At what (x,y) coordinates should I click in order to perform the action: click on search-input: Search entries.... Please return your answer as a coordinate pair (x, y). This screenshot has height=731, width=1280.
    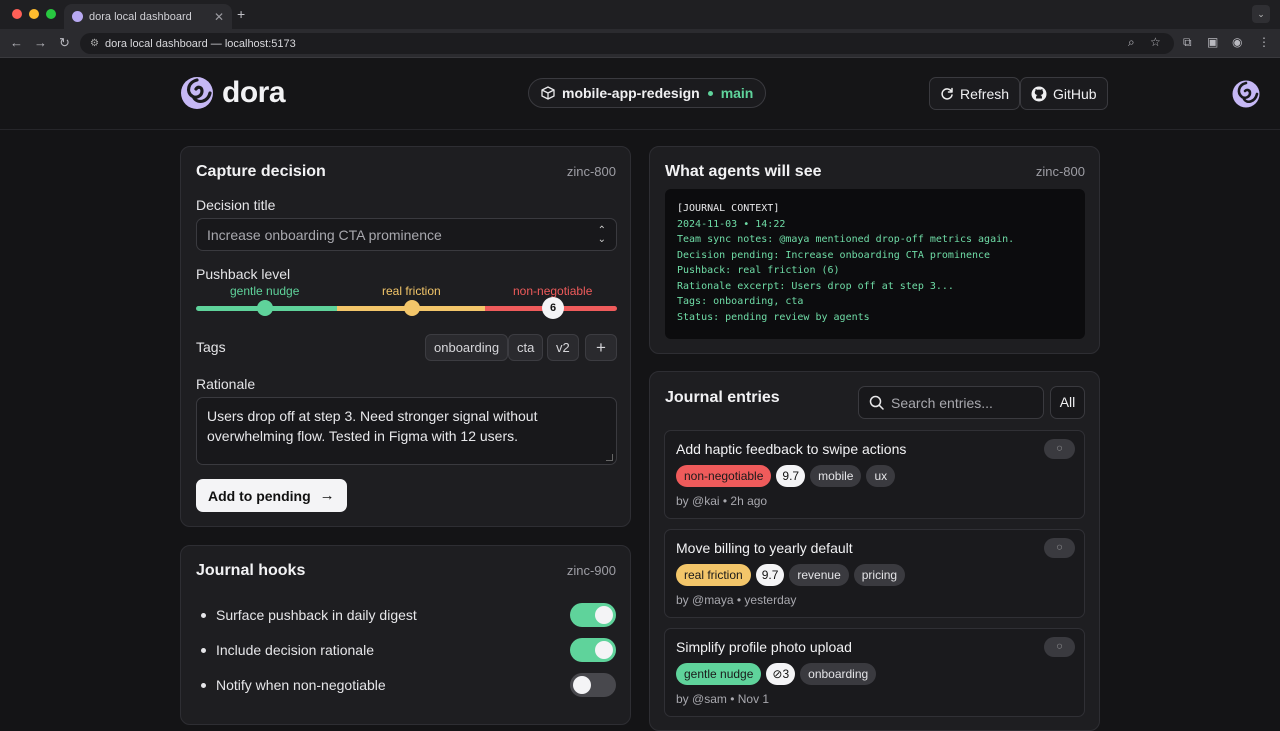
    Looking at the image, I should click on (951, 402).